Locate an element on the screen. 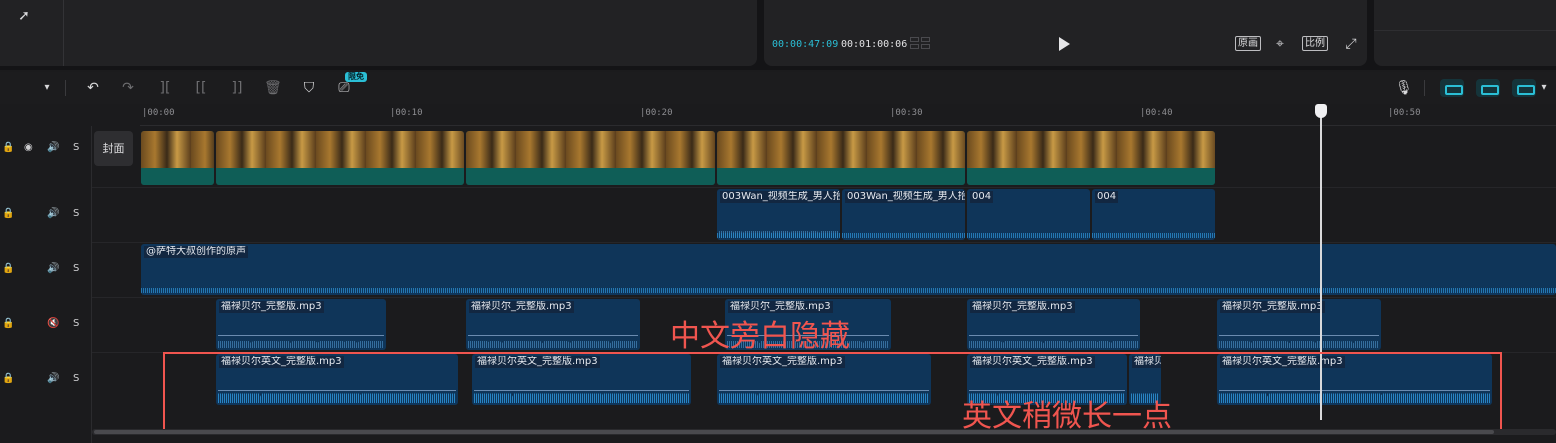  eye-icon: ◉ is located at coordinates (28, 148).